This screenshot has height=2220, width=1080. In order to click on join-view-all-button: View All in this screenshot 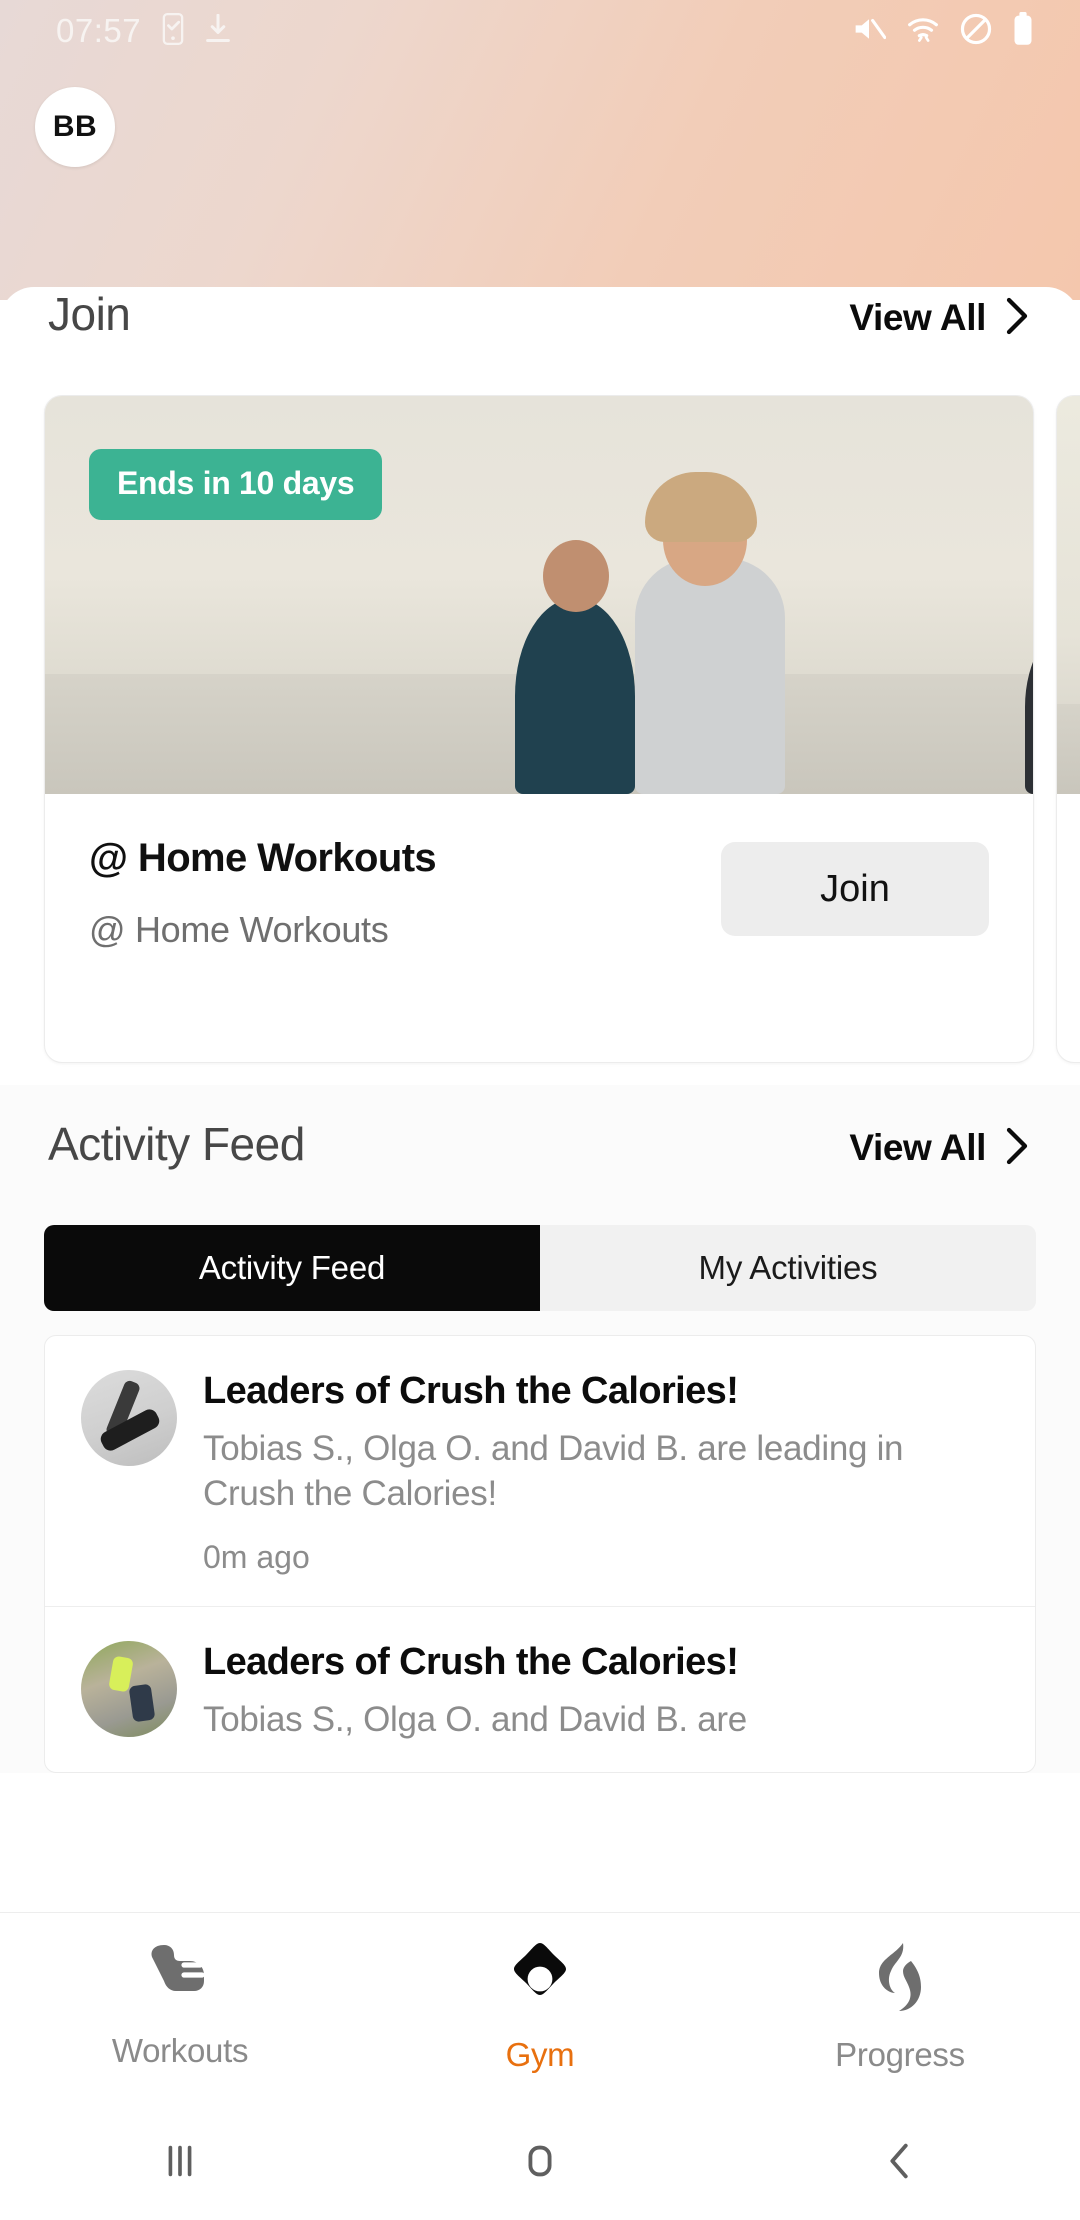, I will do `click(940, 318)`.